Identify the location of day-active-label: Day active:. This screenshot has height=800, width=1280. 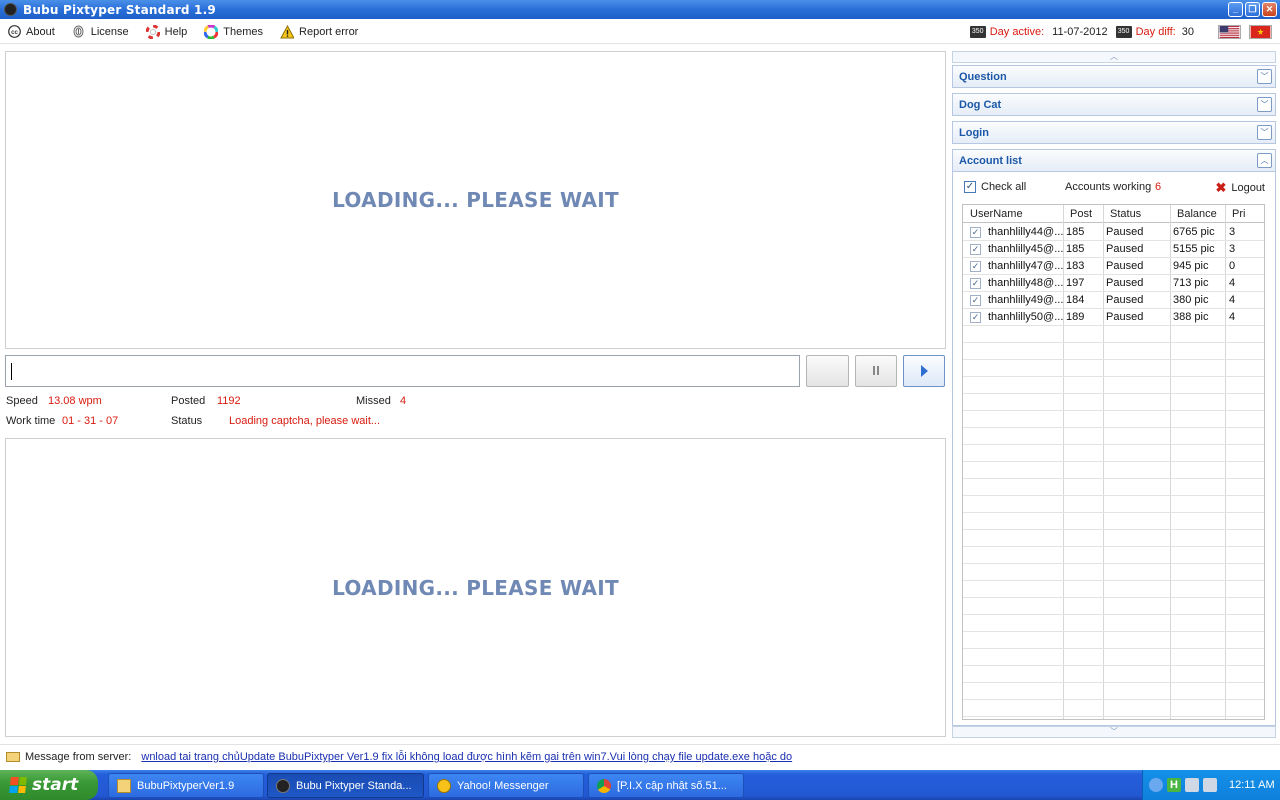
(1017, 32).